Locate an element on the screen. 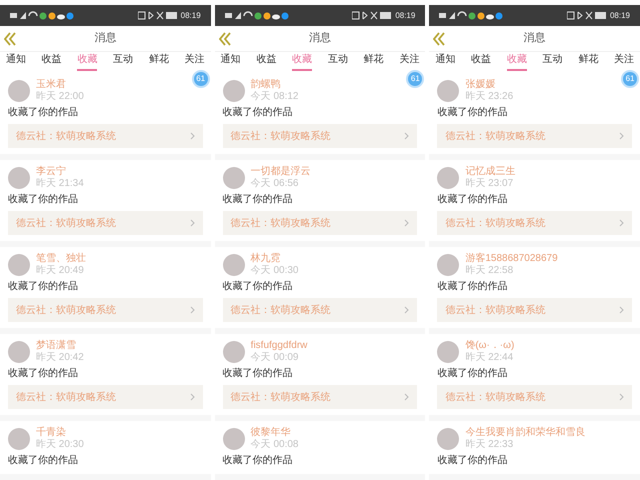 The width and height of the screenshot is (640, 480). user-name: 林九霓 is located at coordinates (274, 259).